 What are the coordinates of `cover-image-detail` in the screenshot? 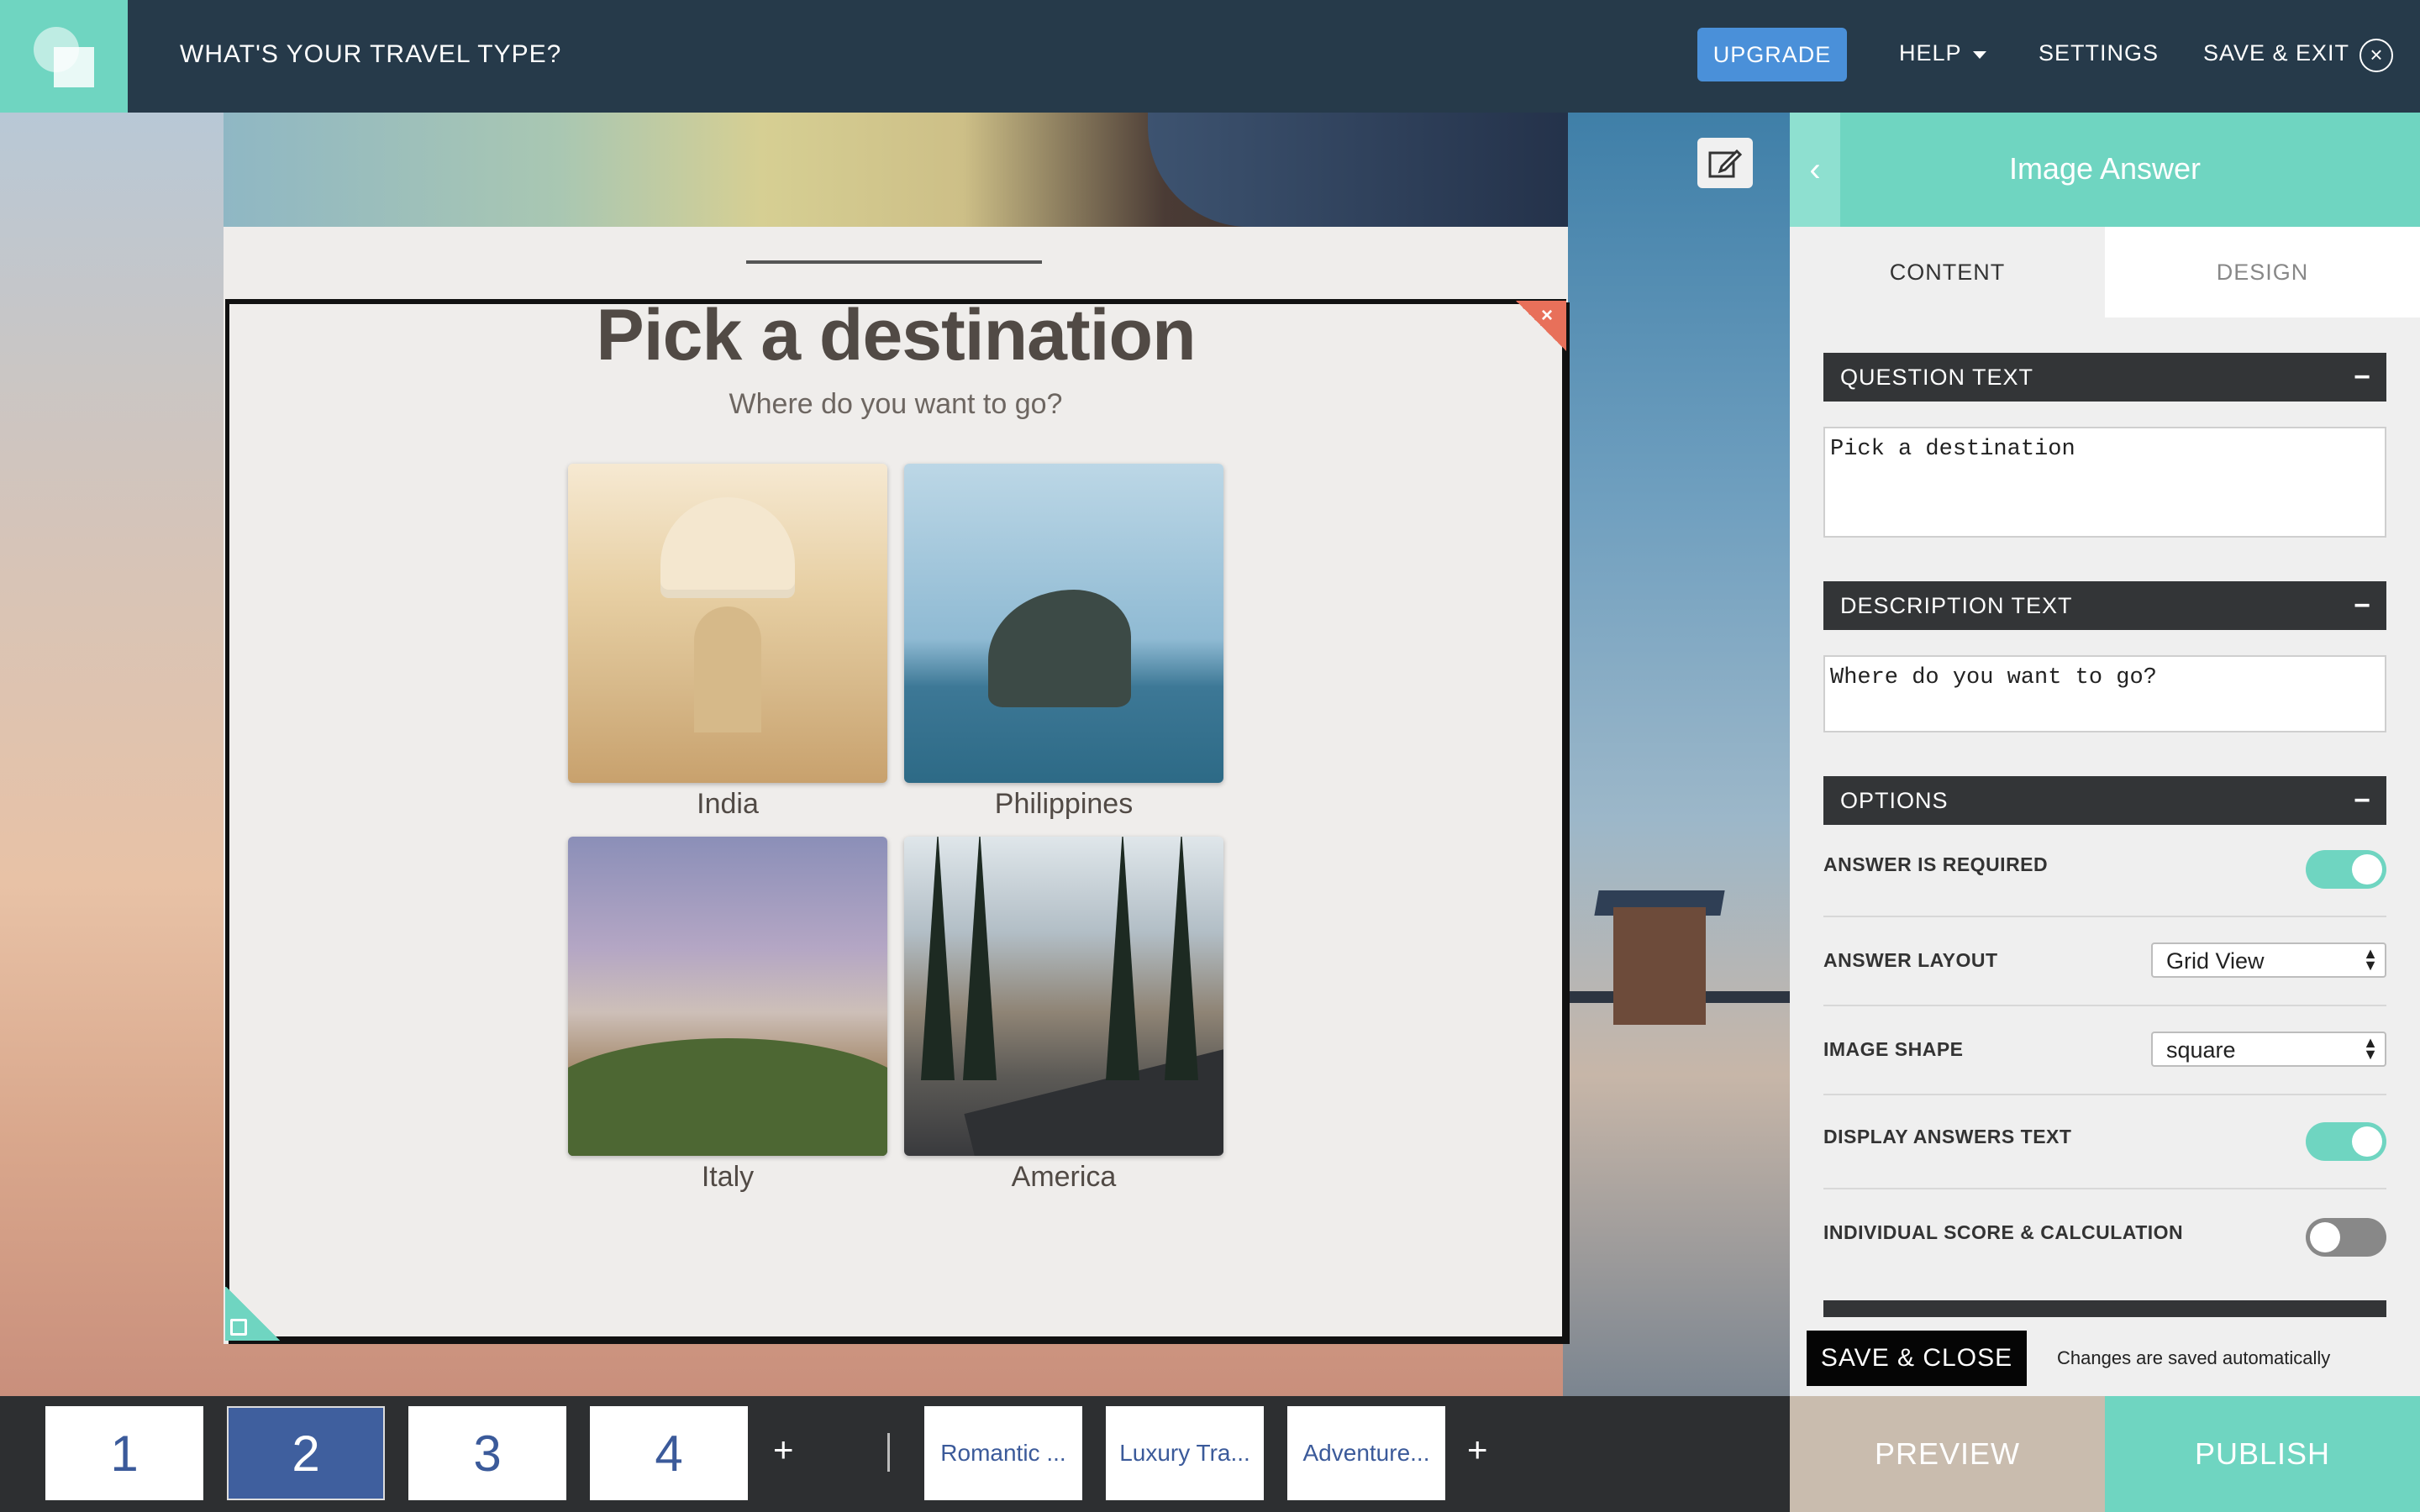 It's located at (1358, 170).